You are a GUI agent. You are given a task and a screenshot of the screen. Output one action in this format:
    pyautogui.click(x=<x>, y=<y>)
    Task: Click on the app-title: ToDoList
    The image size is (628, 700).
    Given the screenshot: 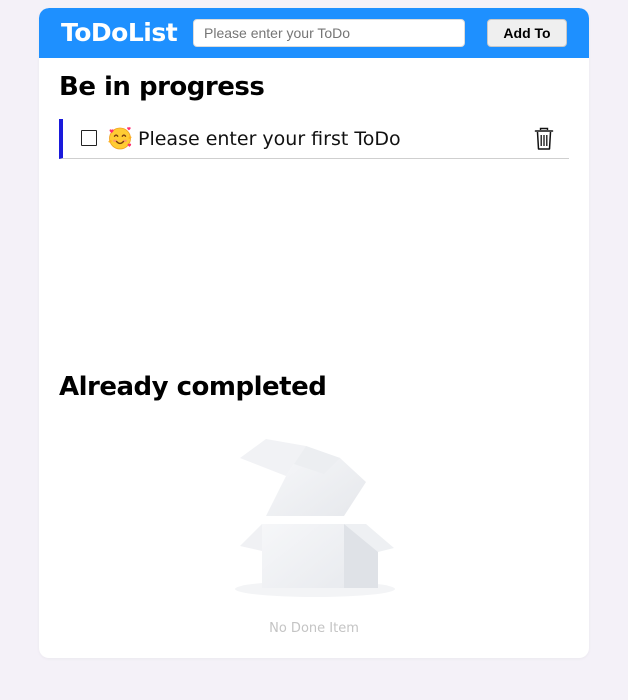 What is the action you would take?
    pyautogui.click(x=119, y=32)
    